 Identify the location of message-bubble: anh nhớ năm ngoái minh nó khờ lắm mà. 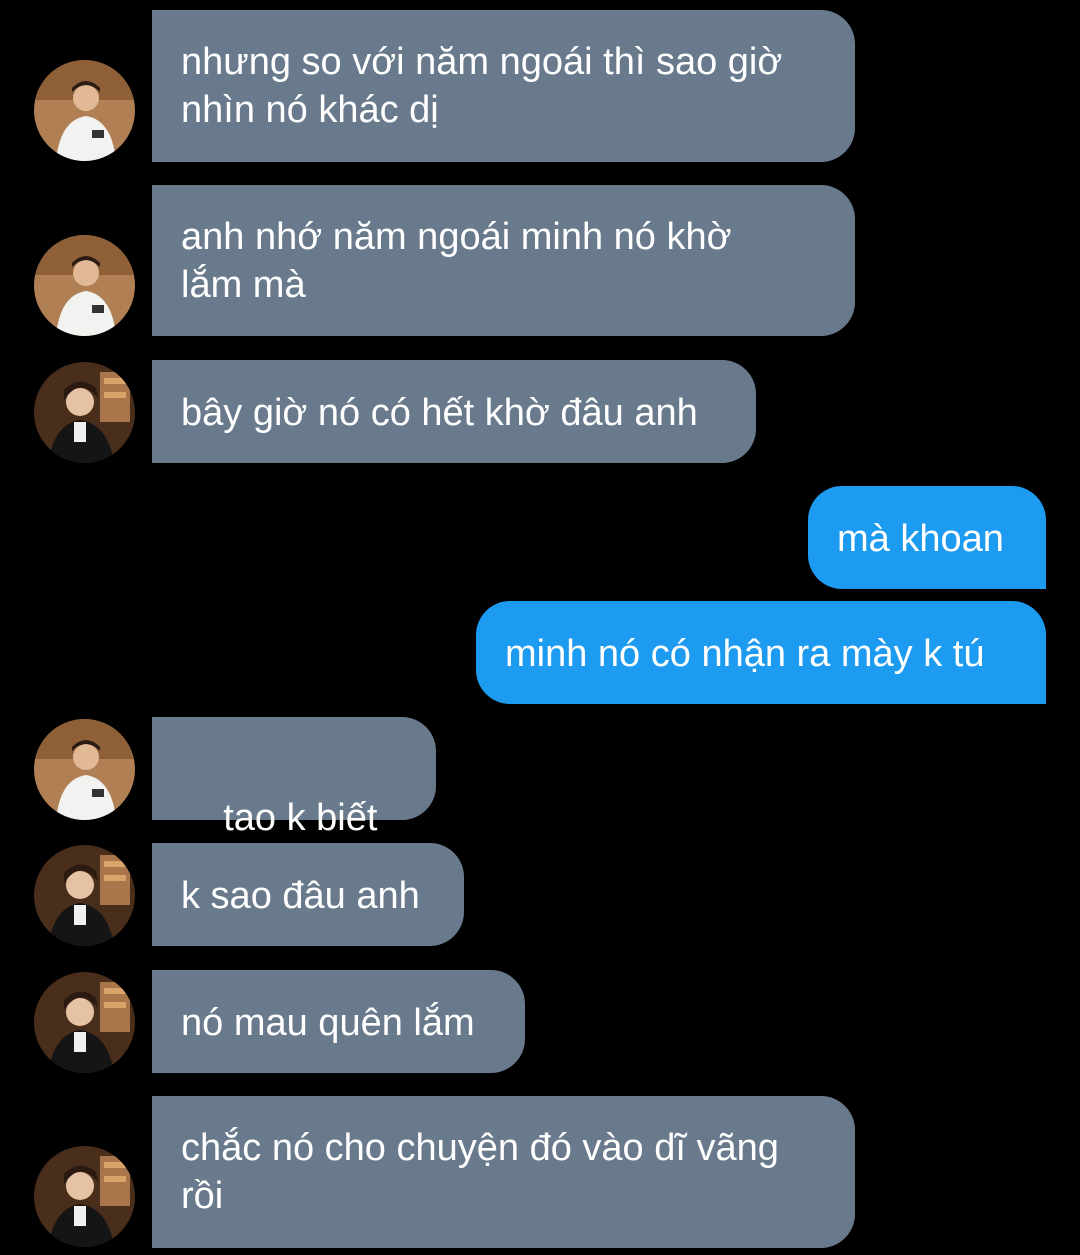
(503, 260).